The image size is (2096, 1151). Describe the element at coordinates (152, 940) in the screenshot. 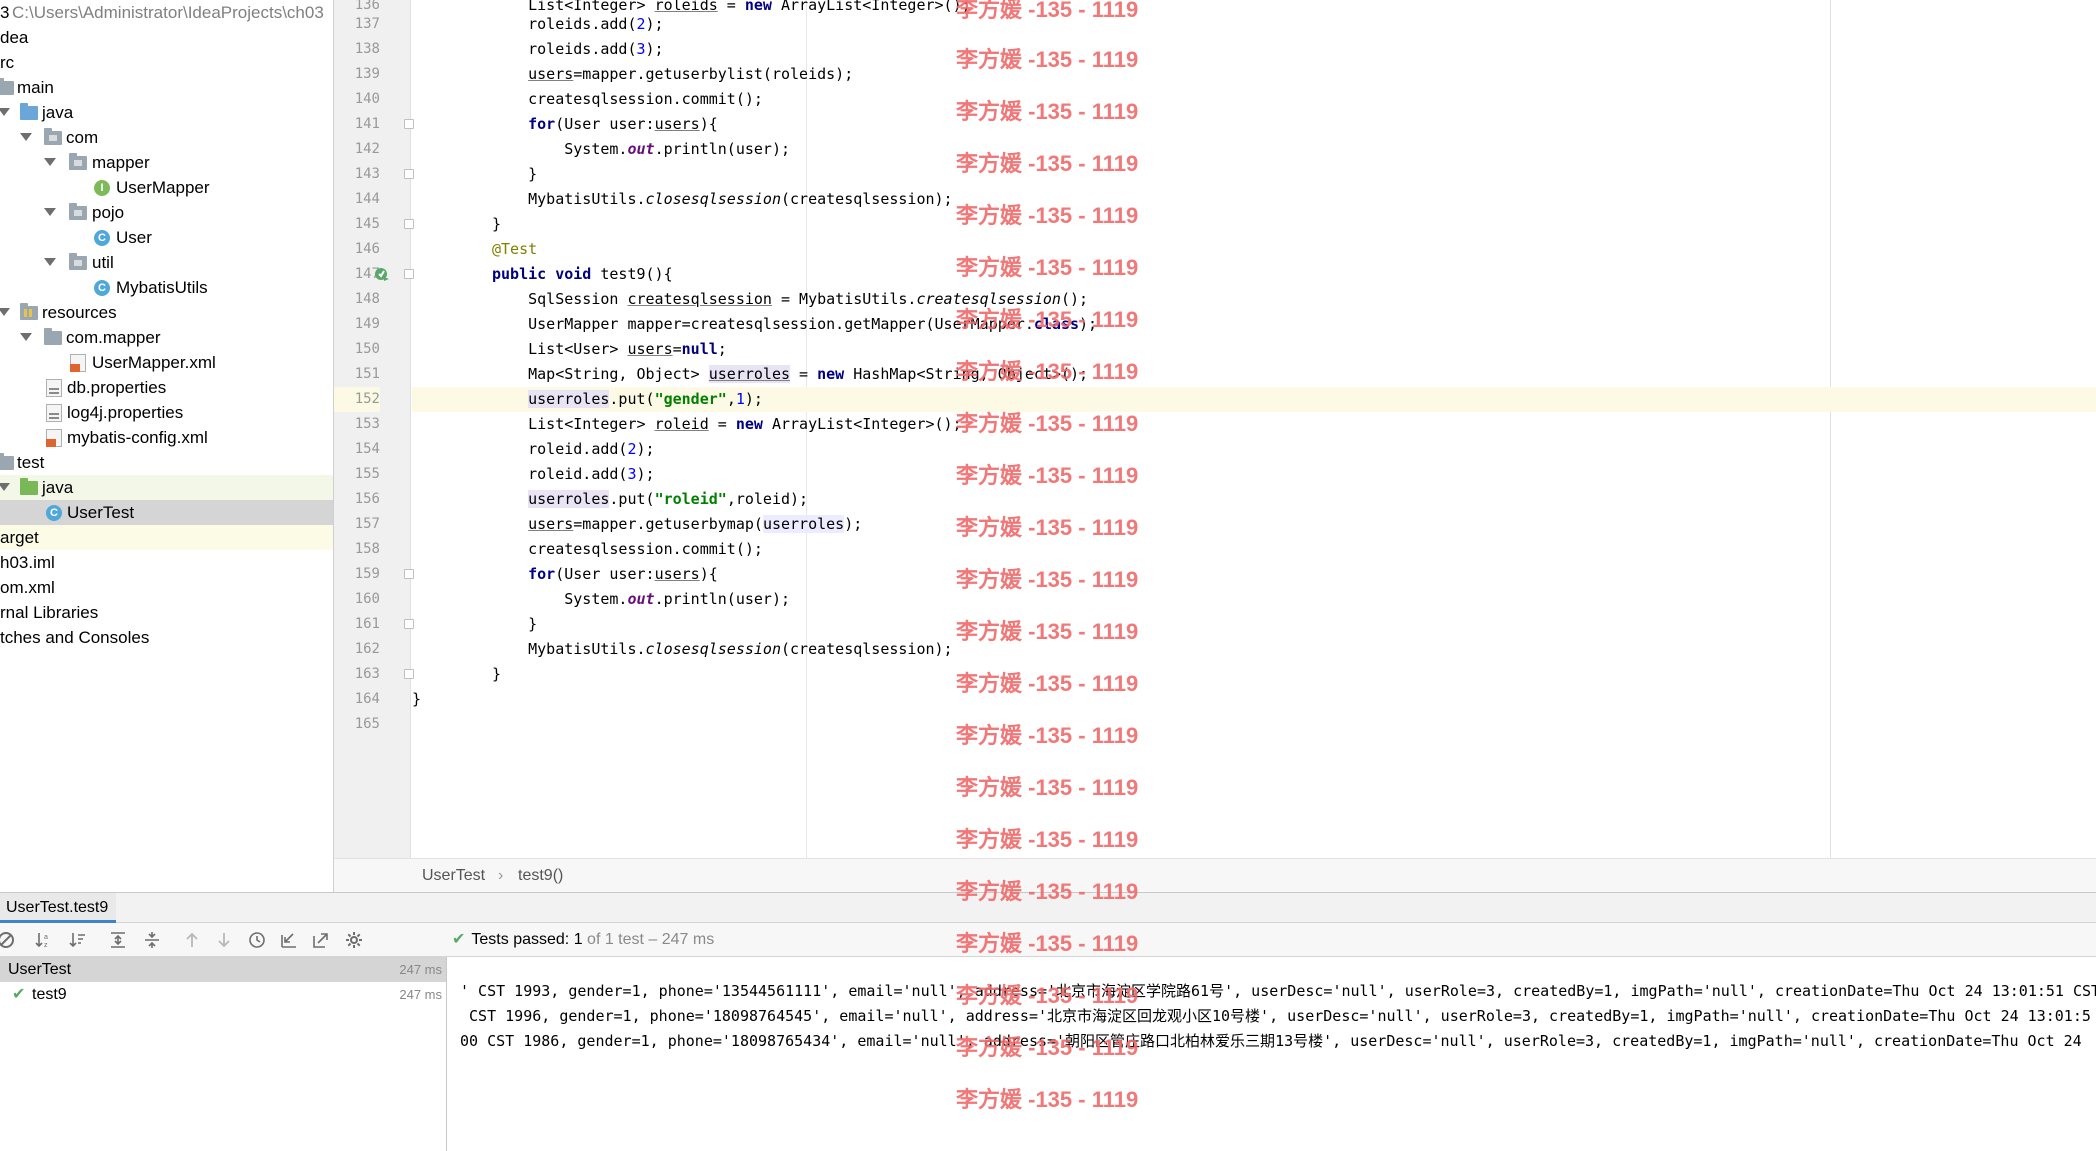

I see `collapse-all-icon` at that location.